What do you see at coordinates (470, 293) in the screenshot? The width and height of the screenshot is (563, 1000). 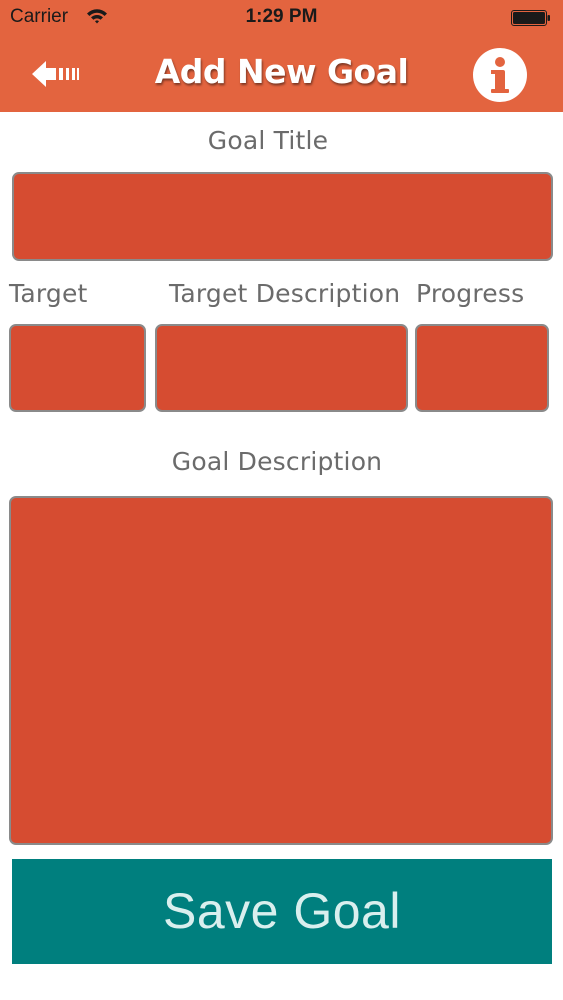 I see `progress-label: Progress` at bounding box center [470, 293].